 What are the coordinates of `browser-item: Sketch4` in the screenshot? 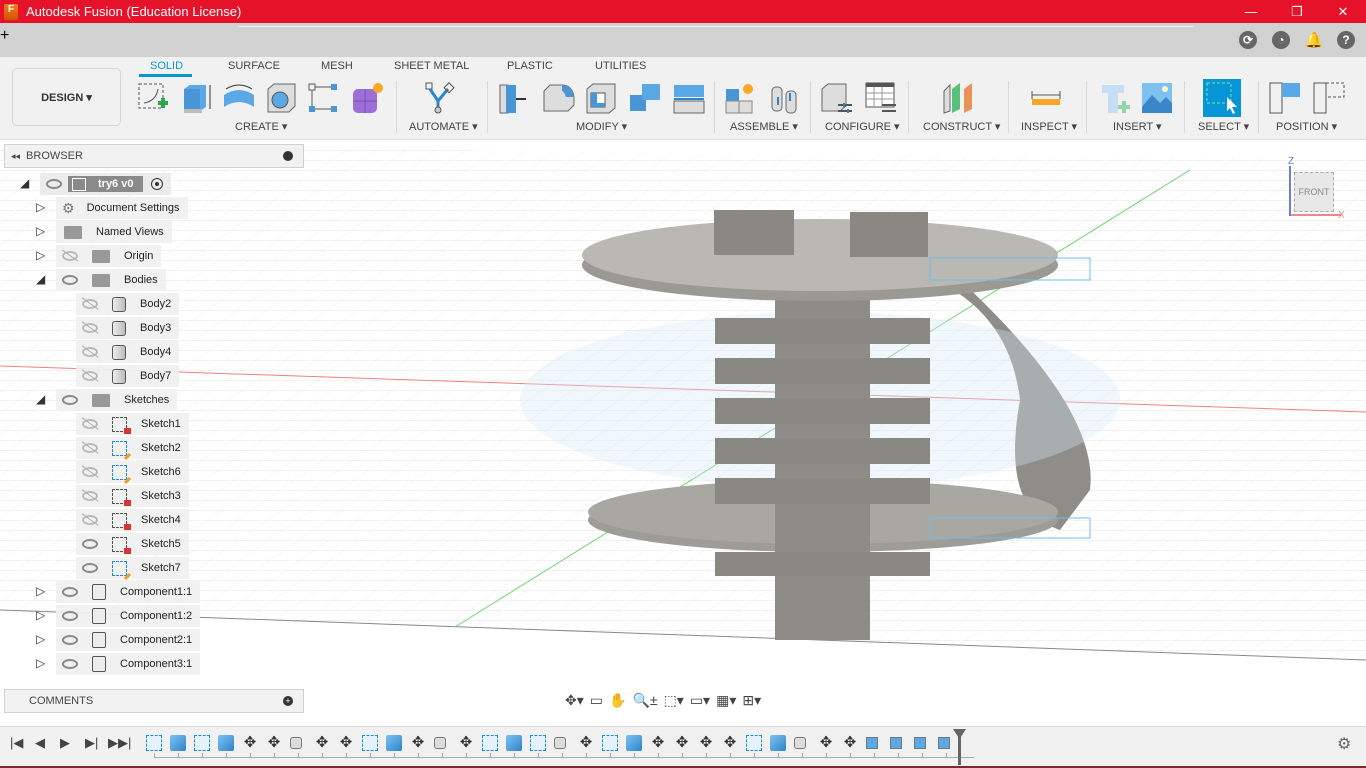 It's located at (132, 520).